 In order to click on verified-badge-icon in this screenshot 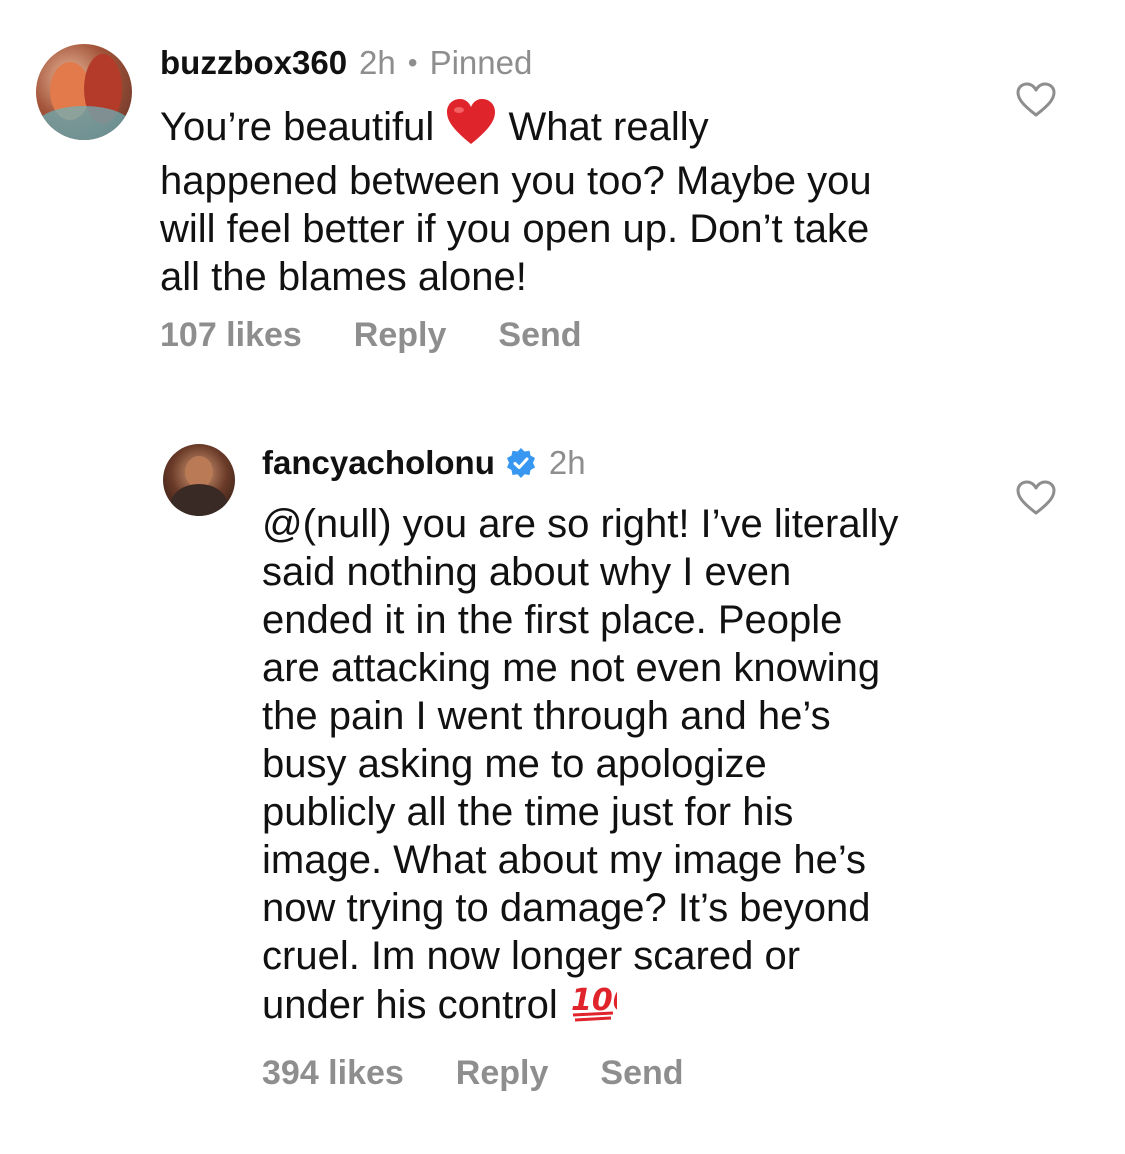, I will do `click(520, 463)`.